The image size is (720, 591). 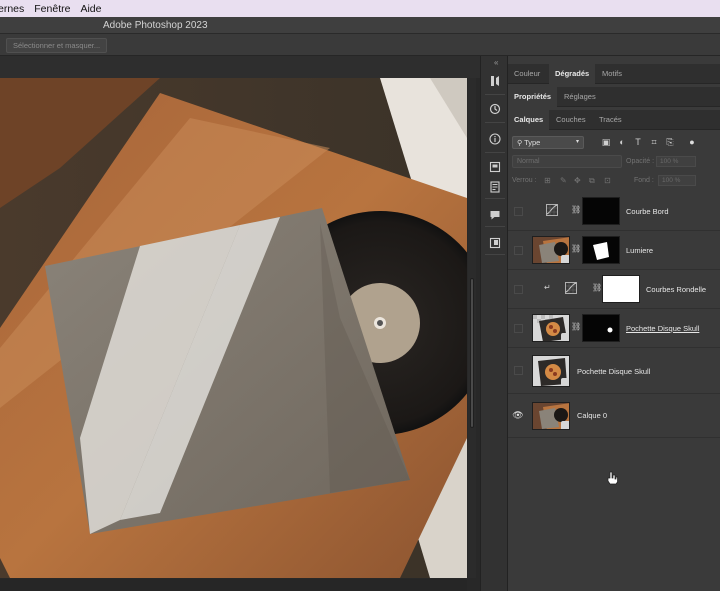 What do you see at coordinates (614, 97) in the screenshot?
I see `panel-tabrow-properties: Propriétés Réglages` at bounding box center [614, 97].